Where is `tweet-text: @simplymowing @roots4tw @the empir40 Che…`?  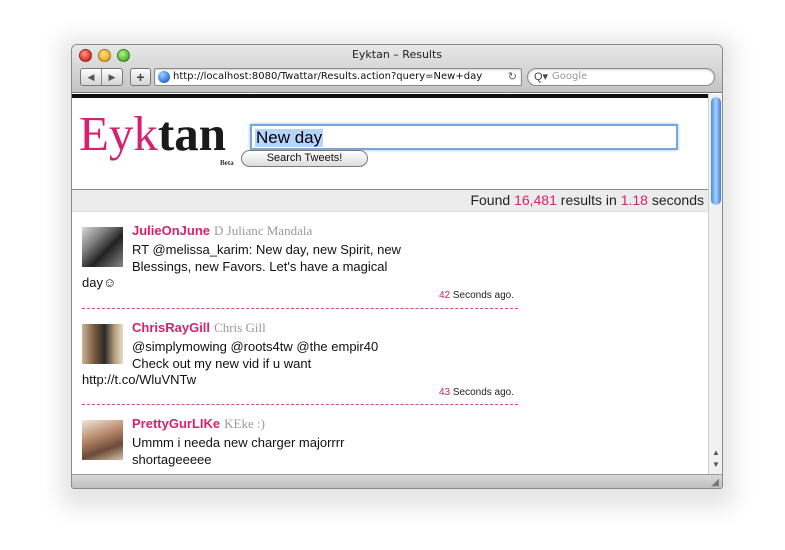
tweet-text: @simplymowing @roots4tw @the empir40 Che… is located at coordinates (255, 355).